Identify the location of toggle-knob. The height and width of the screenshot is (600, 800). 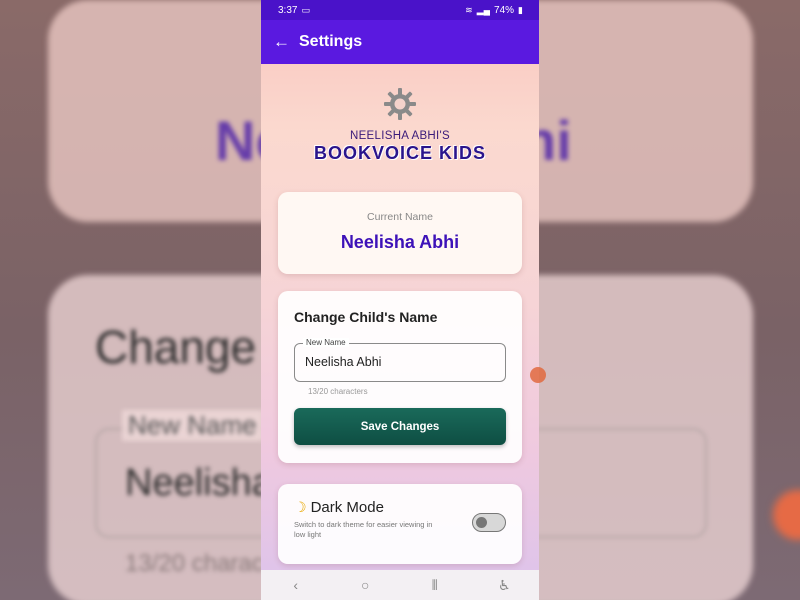
(481, 522).